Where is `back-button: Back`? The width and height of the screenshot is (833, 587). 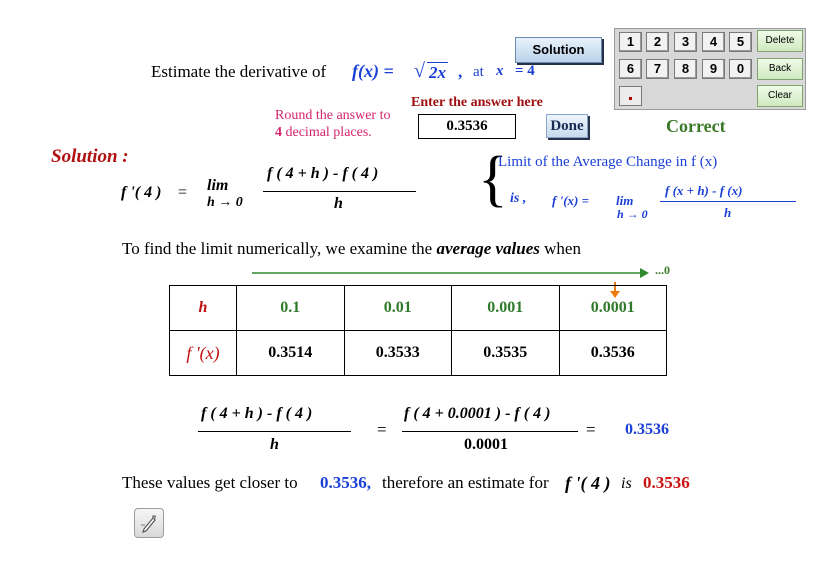
back-button: Back is located at coordinates (780, 69).